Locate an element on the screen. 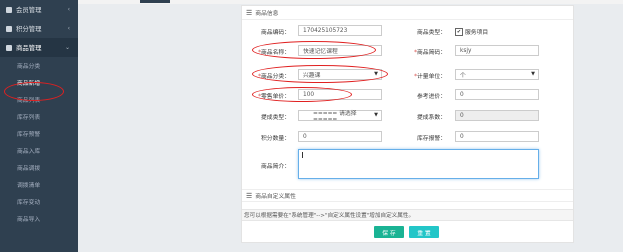 The image size is (623, 252). check-icon: ✔ is located at coordinates (459, 31).